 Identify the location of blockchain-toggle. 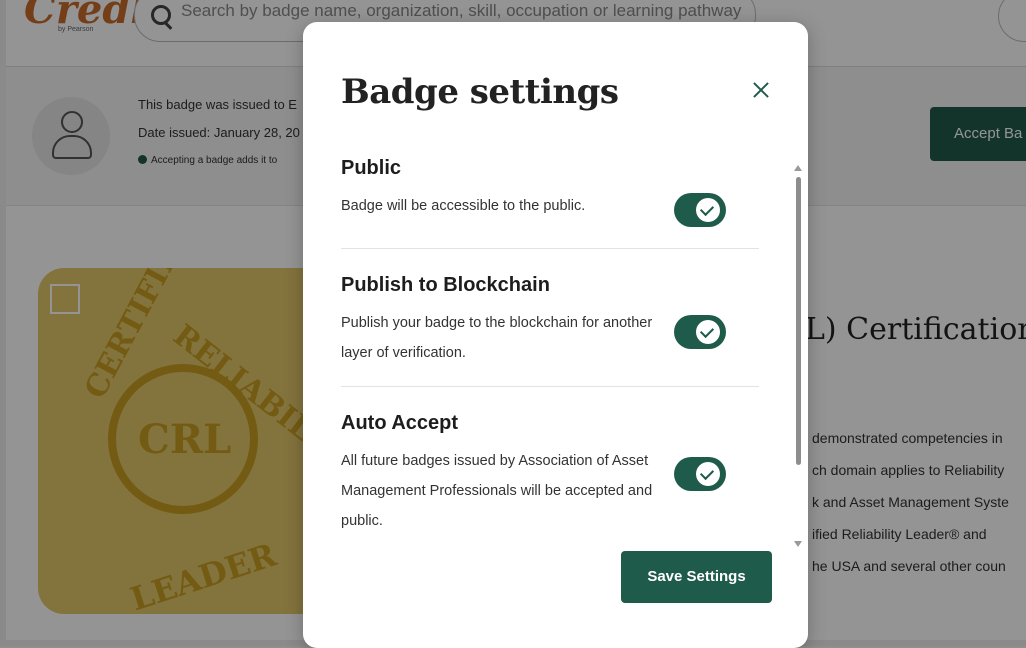
(700, 332).